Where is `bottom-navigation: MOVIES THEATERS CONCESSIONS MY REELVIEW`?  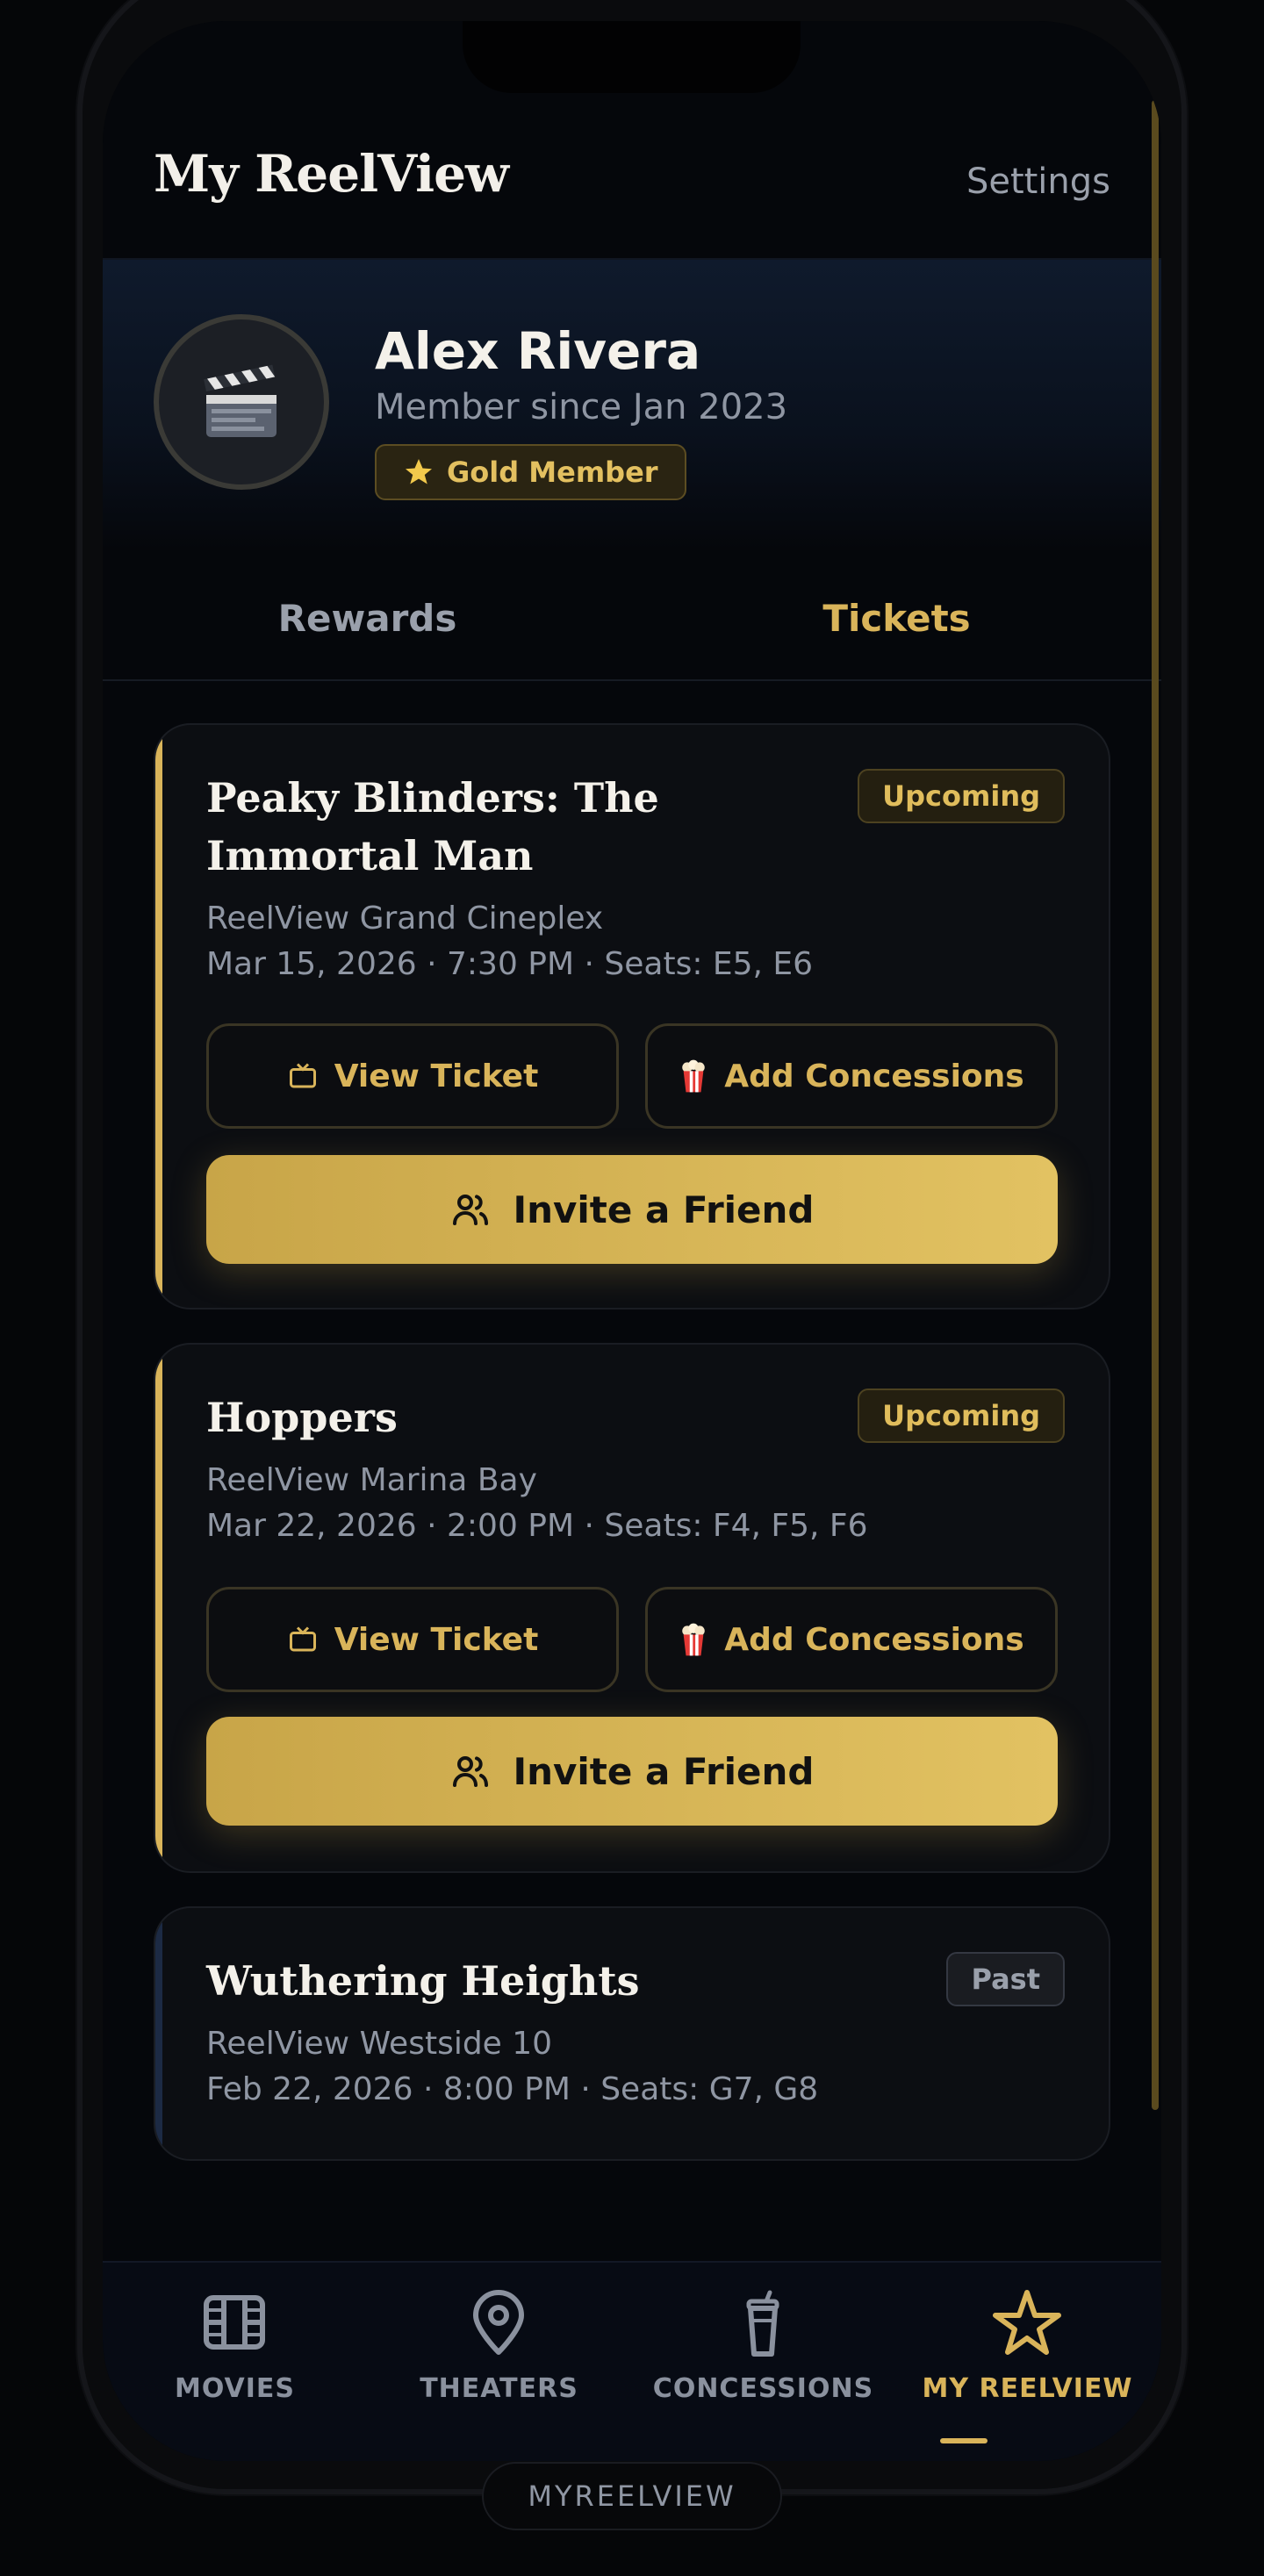 bottom-navigation: MOVIES THEATERS CONCESSIONS MY REELVIEW is located at coordinates (632, 2361).